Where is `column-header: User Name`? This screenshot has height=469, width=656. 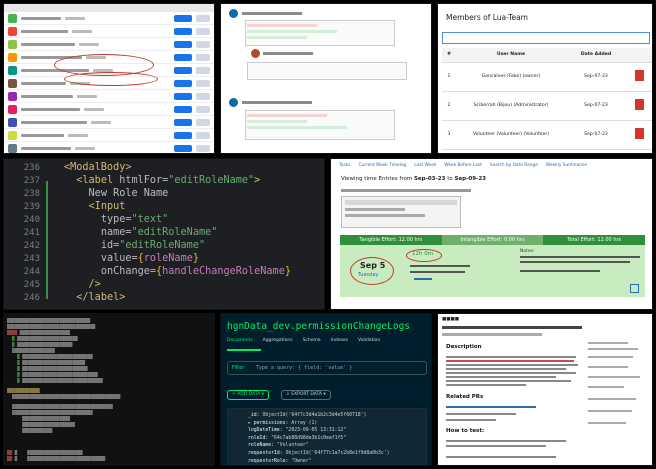
column-header: User Name is located at coordinates (511, 55).